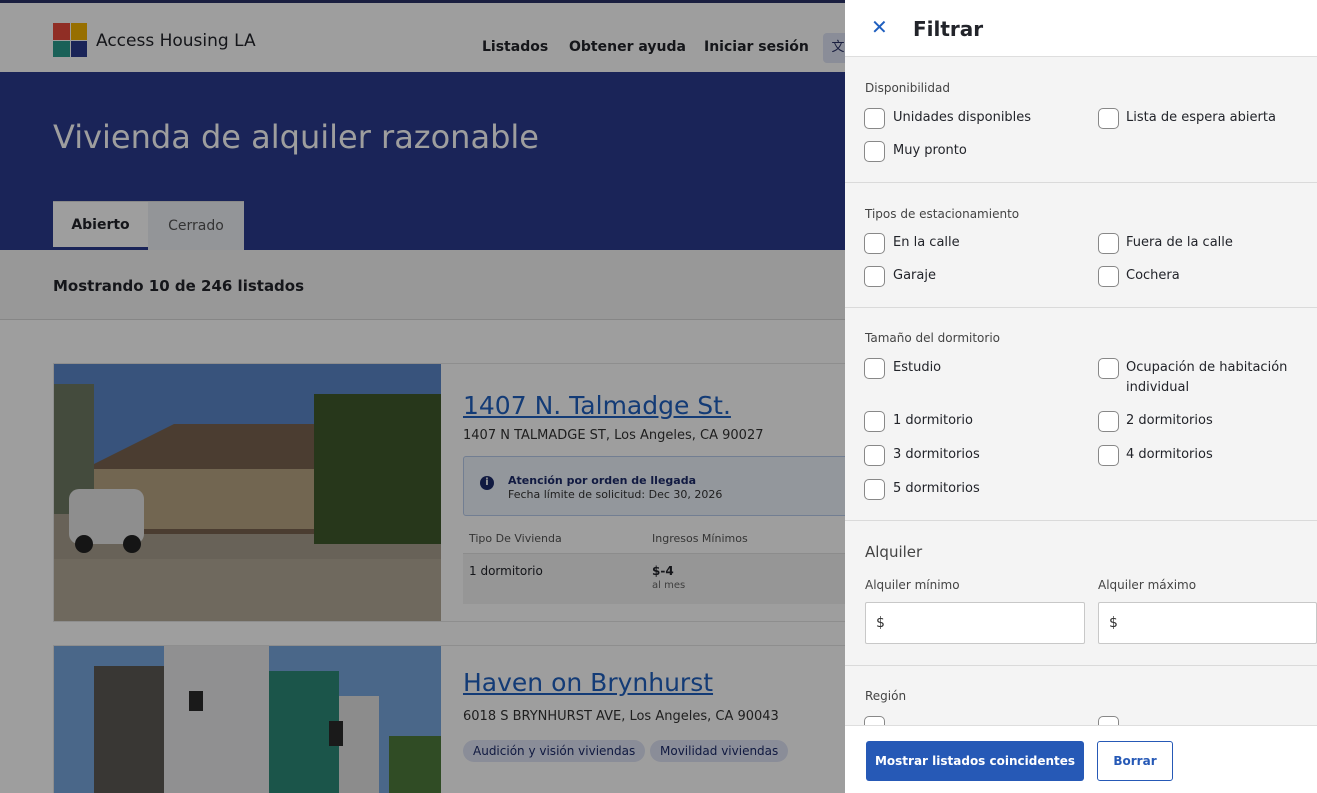 Image resolution: width=1317 pixels, height=793 pixels. Describe the element at coordinates (914, 275) in the screenshot. I see `checkbox-label: Garaje` at that location.